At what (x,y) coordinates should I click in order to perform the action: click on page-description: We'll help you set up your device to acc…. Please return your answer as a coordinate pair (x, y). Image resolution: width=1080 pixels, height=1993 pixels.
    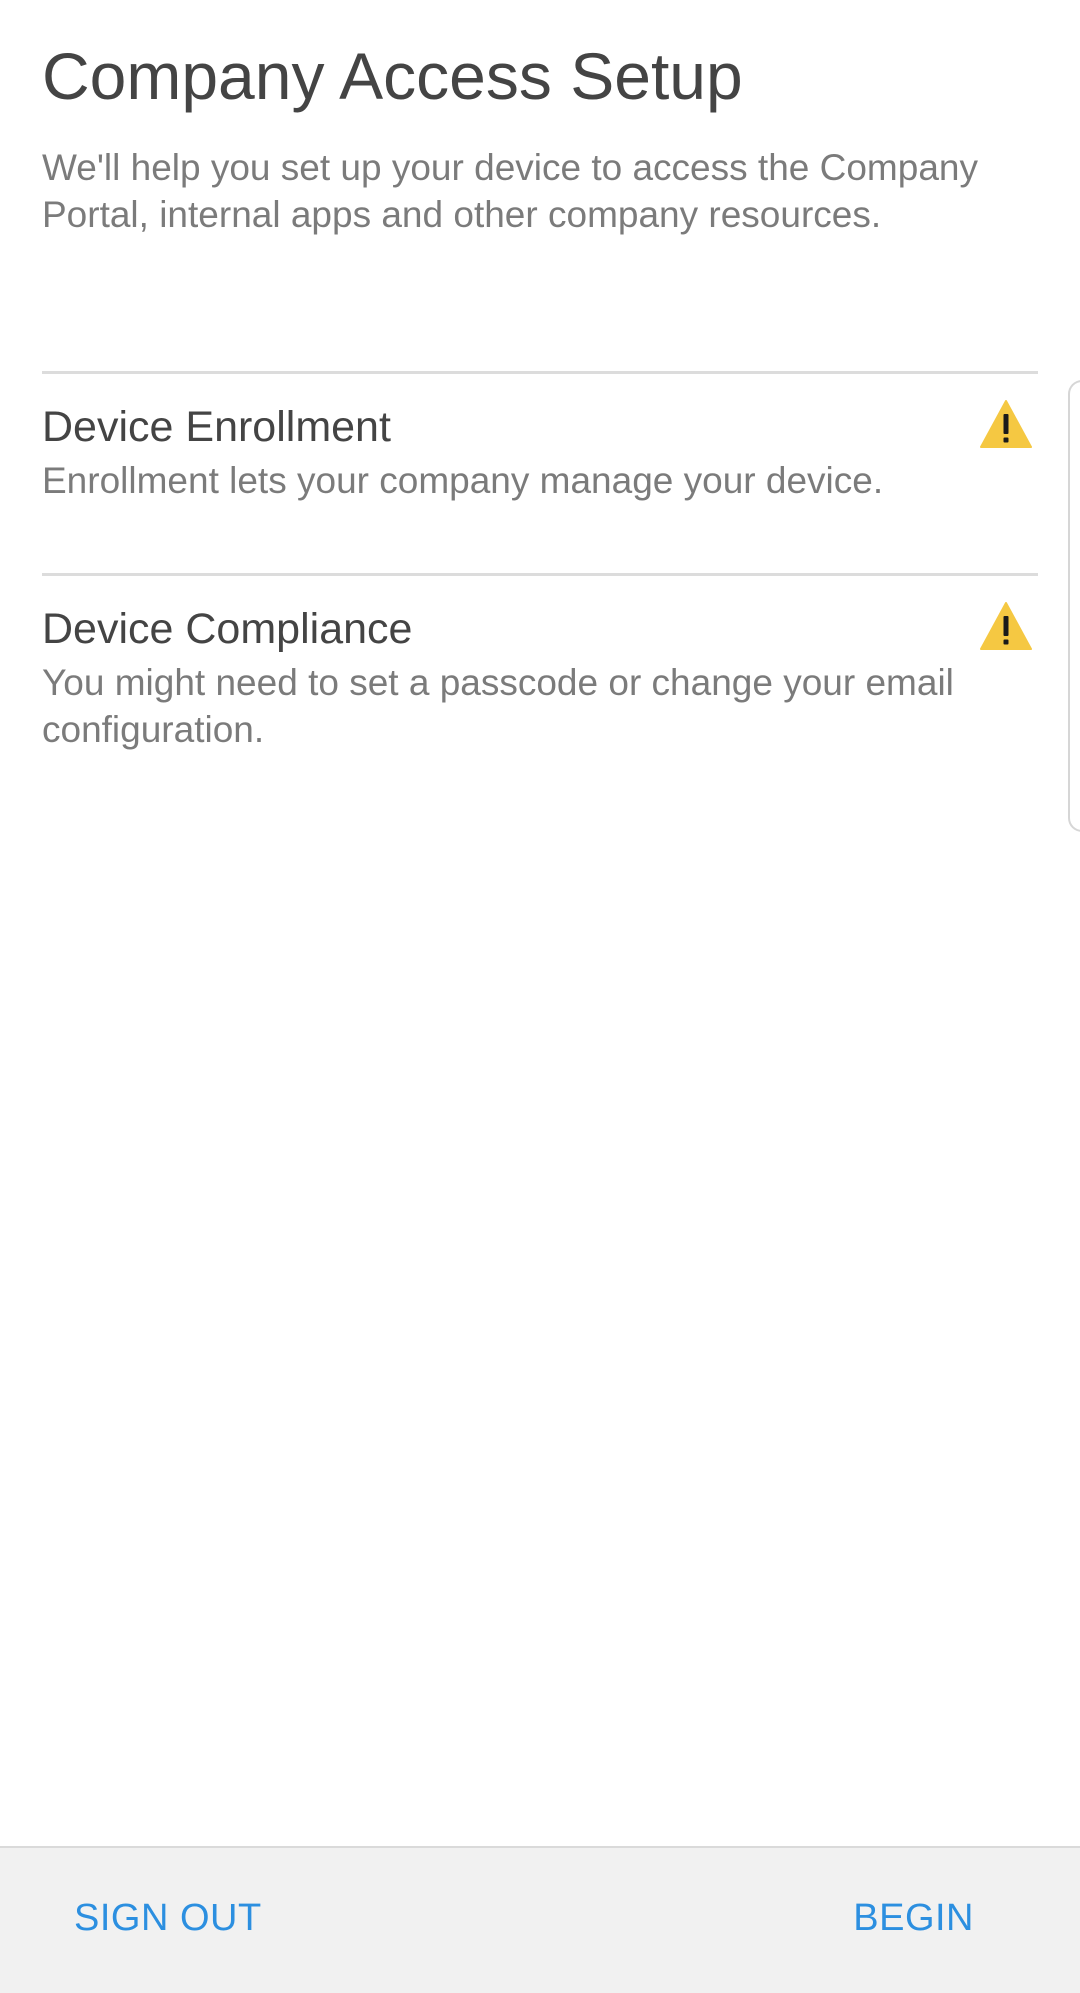
    Looking at the image, I should click on (510, 191).